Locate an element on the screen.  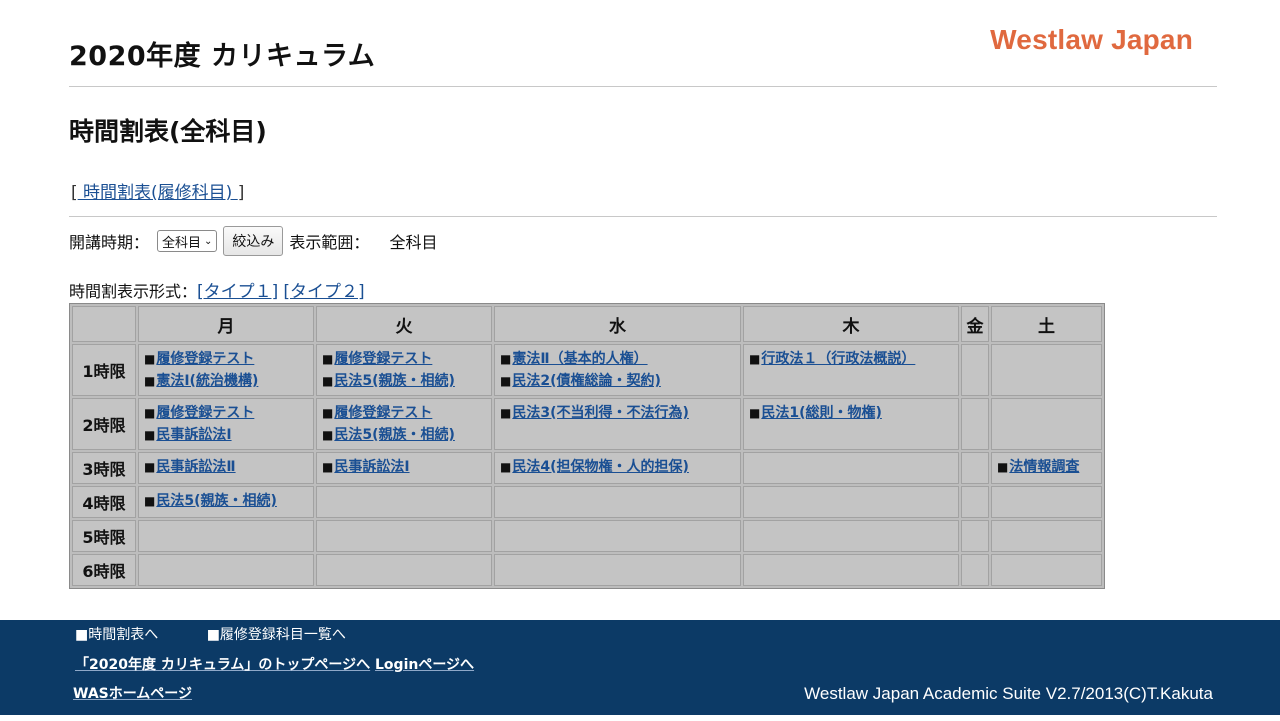
course-entry: ■民法3(不当利得・不法行為) is located at coordinates (617, 413).